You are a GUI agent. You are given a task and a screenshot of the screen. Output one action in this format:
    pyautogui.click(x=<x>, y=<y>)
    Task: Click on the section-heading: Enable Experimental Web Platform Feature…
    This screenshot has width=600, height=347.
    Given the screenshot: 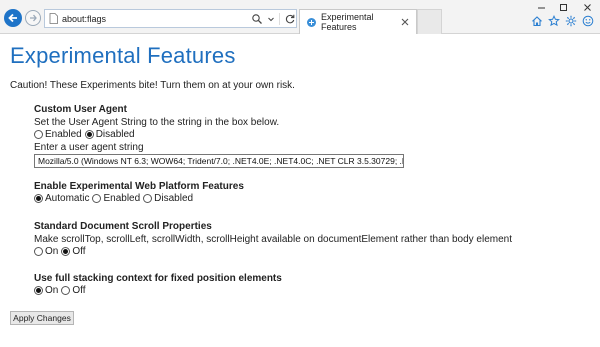 What is the action you would take?
    pyautogui.click(x=139, y=186)
    